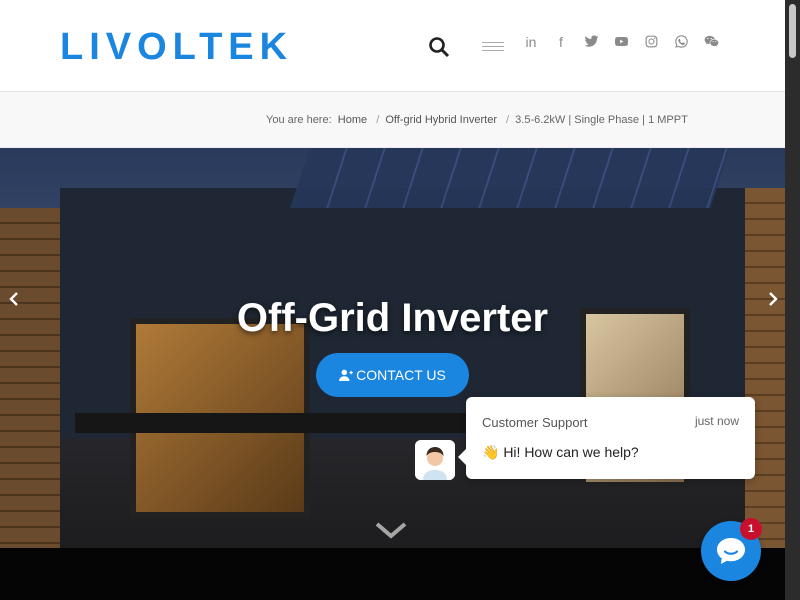 The image size is (800, 600). Describe the element at coordinates (30, 378) in the screenshot. I see `hero-stone-wall-left` at that location.